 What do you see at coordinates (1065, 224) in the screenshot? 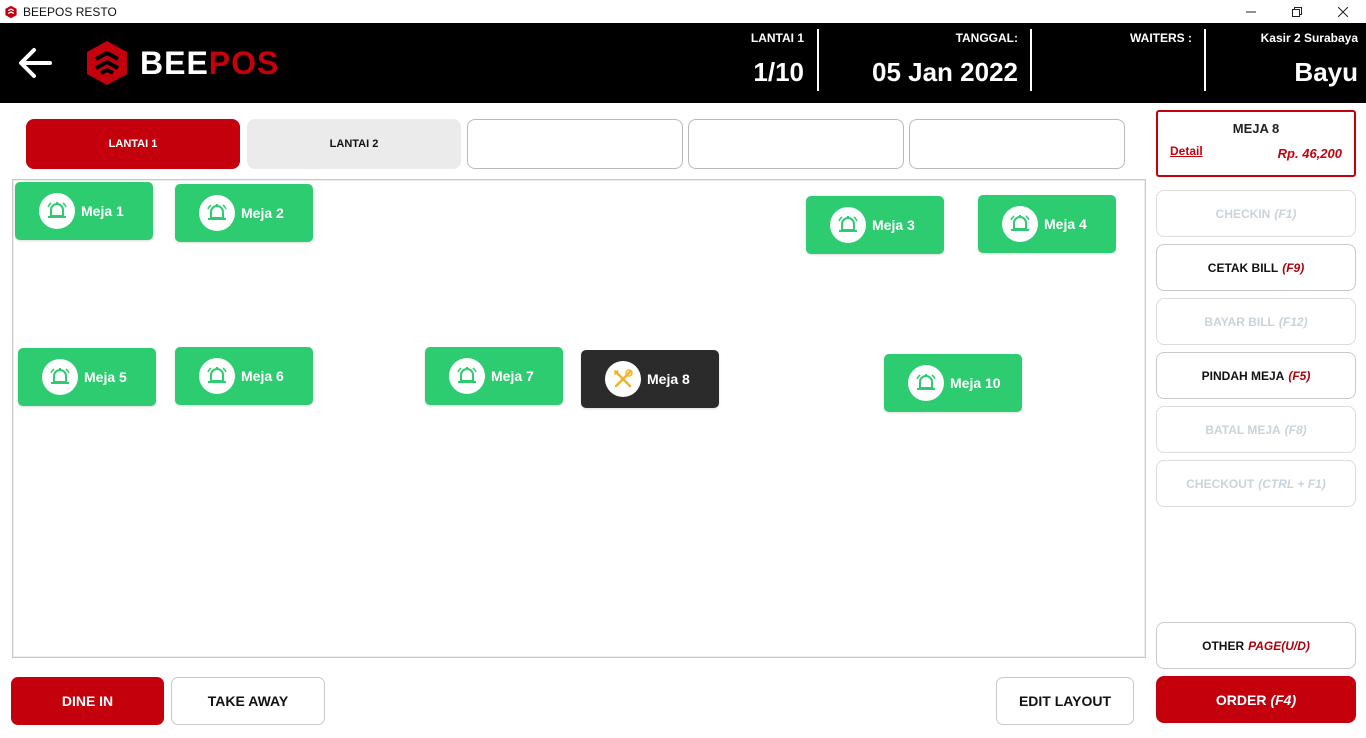
I see `table-name: Meja 4` at bounding box center [1065, 224].